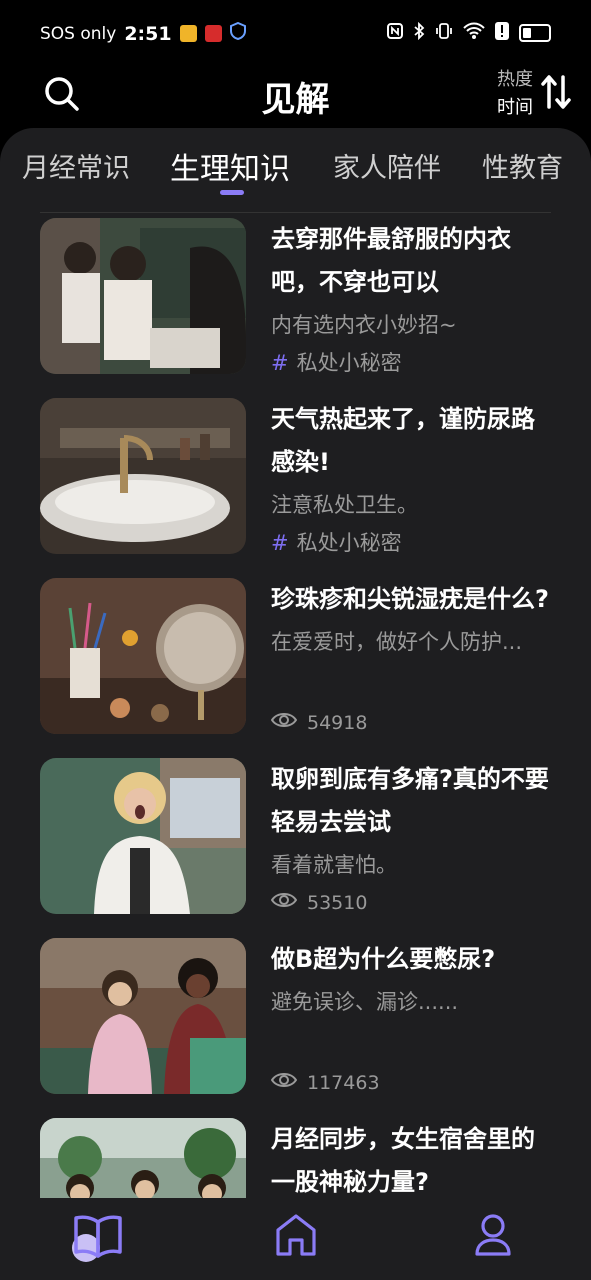 The height and width of the screenshot is (1280, 591). What do you see at coordinates (515, 107) in the screenshot?
I see `sort-secondary-label: 时间` at bounding box center [515, 107].